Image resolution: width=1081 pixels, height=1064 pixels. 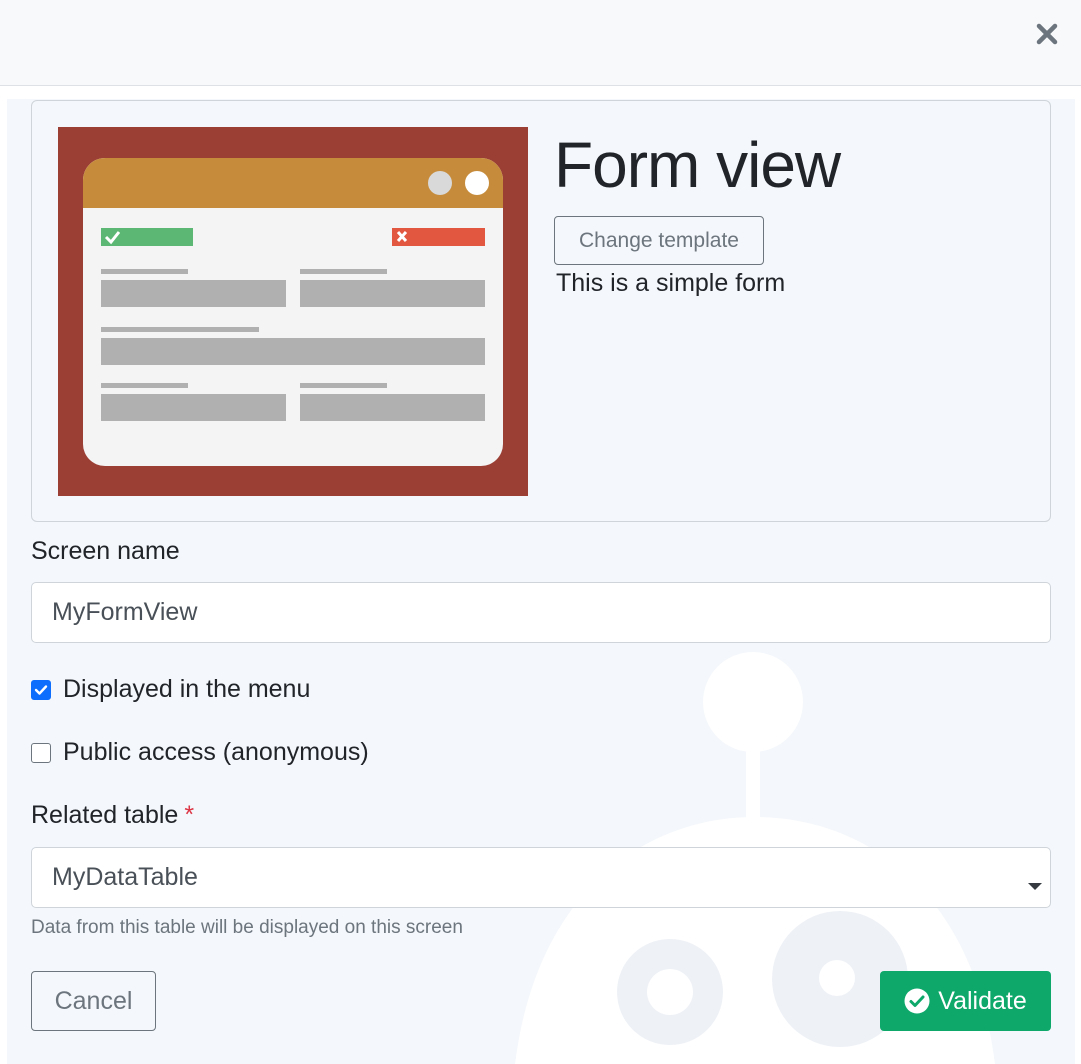 I want to click on public-access-option: Public access (anonymous), so click(x=200, y=752).